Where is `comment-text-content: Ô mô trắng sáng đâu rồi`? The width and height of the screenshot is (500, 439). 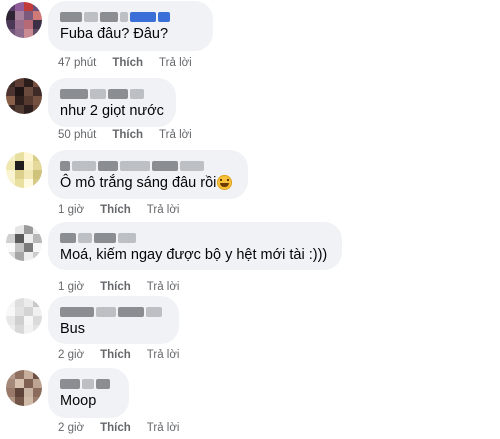
comment-text-content: Ô mô trắng sáng đâu rồi is located at coordinates (138, 183).